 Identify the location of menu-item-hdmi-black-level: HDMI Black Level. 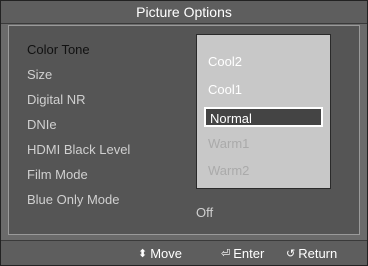
(112, 149).